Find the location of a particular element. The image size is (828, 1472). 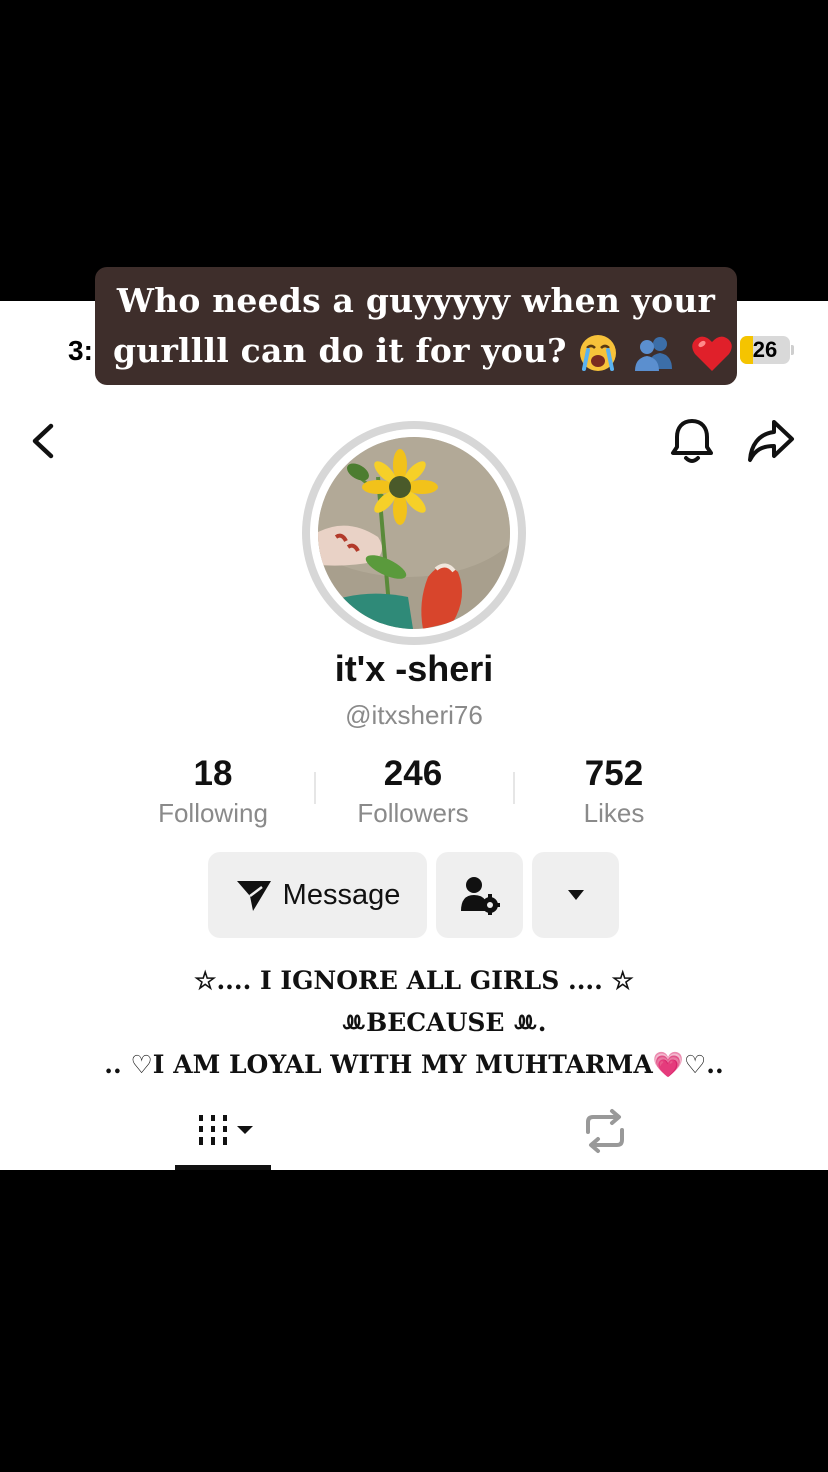

more-options-dropdown-button is located at coordinates (575, 895).